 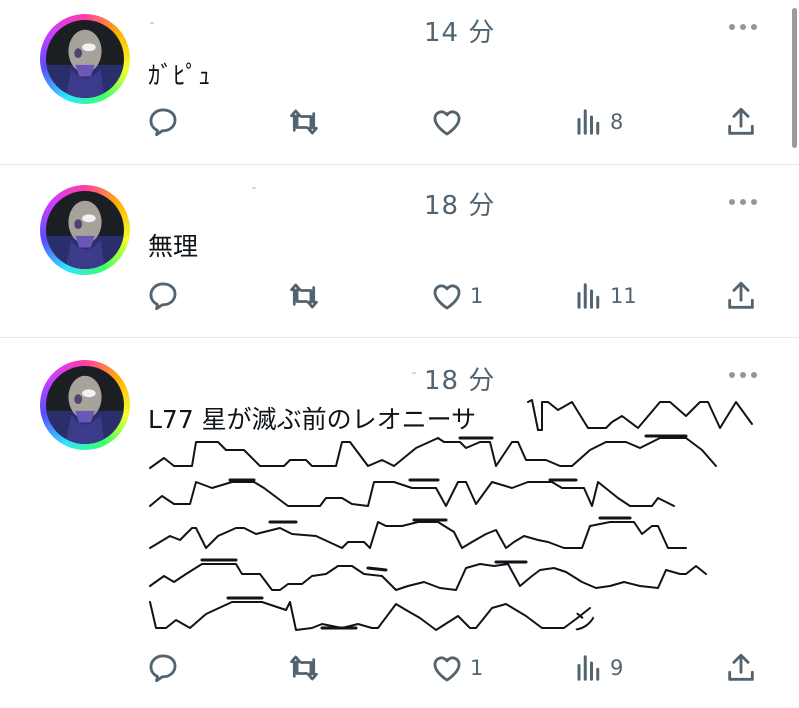 What do you see at coordinates (179, 75) in the screenshot?
I see `tweet-text: ｶﾞﾋﾟｭ` at bounding box center [179, 75].